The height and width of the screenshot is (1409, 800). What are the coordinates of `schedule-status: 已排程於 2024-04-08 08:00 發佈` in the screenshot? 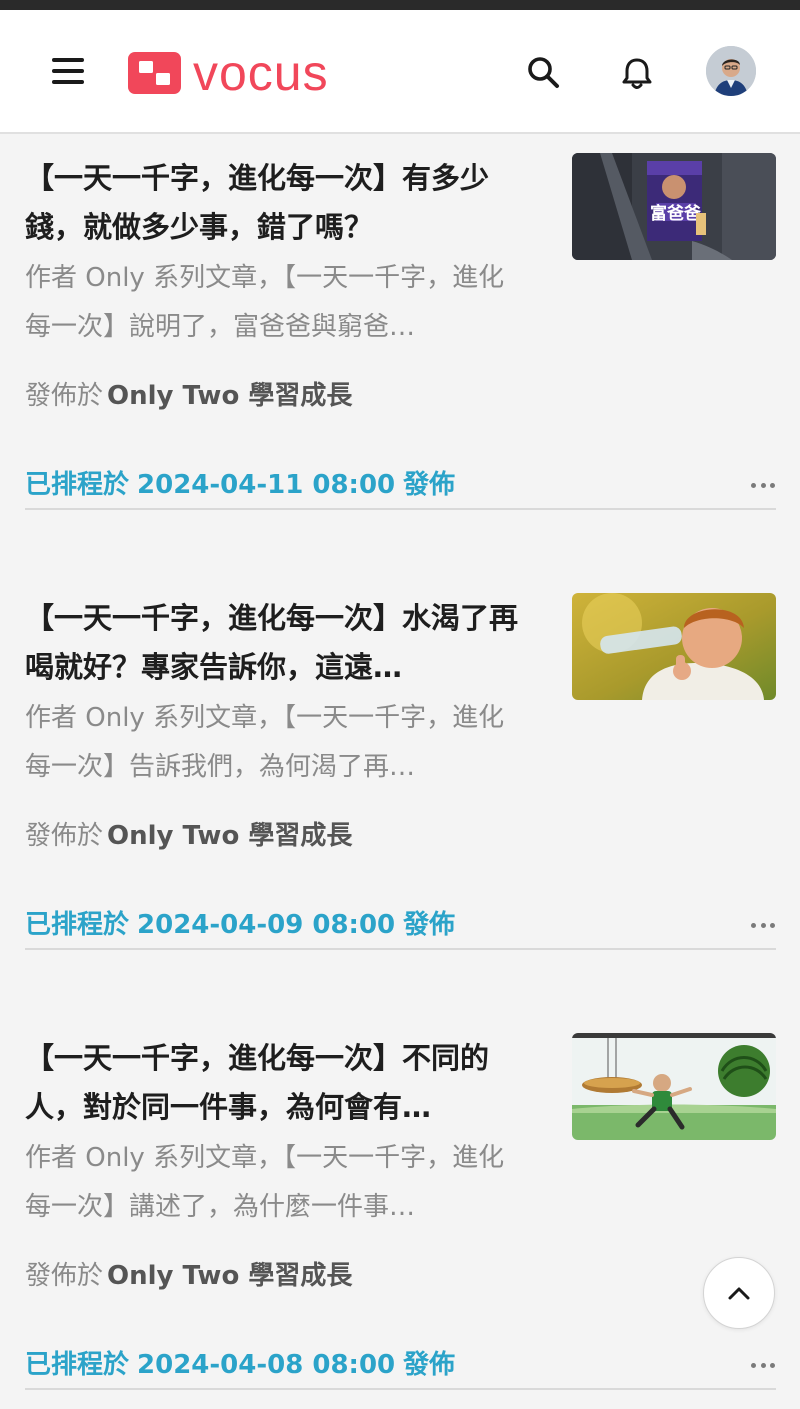 It's located at (240, 1365).